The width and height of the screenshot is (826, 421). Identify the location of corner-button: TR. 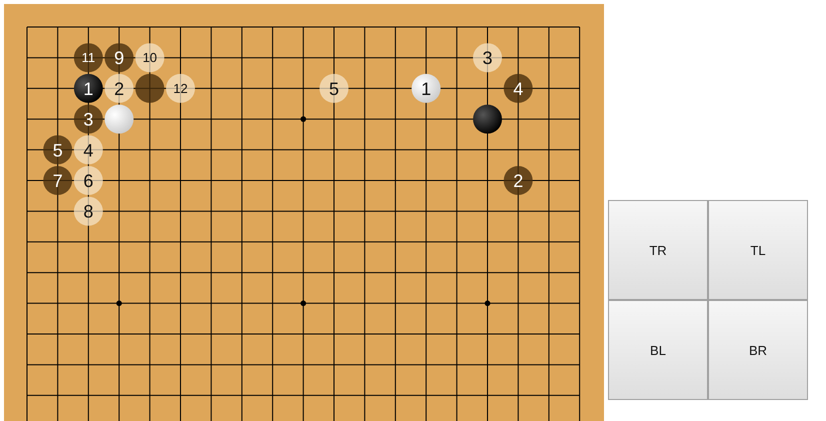
(658, 250).